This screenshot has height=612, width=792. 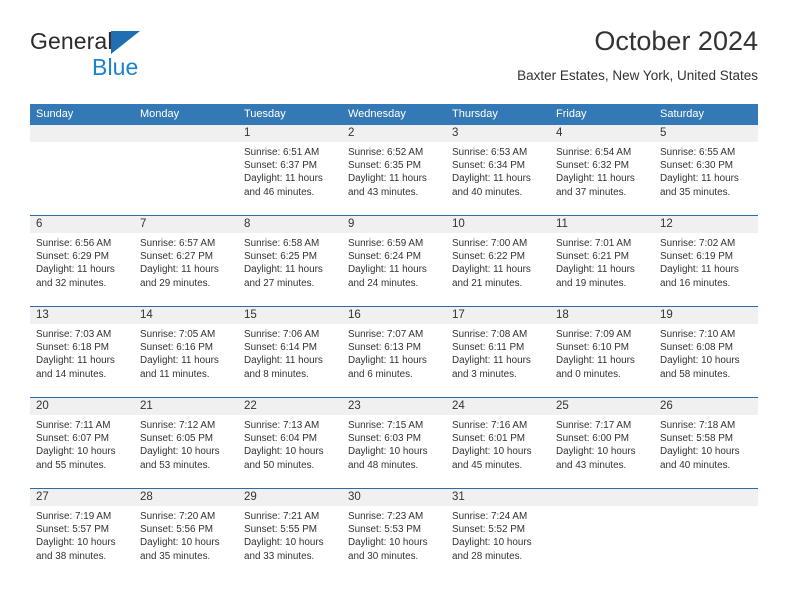 What do you see at coordinates (290, 406) in the screenshot?
I see `day-number: 22` at bounding box center [290, 406].